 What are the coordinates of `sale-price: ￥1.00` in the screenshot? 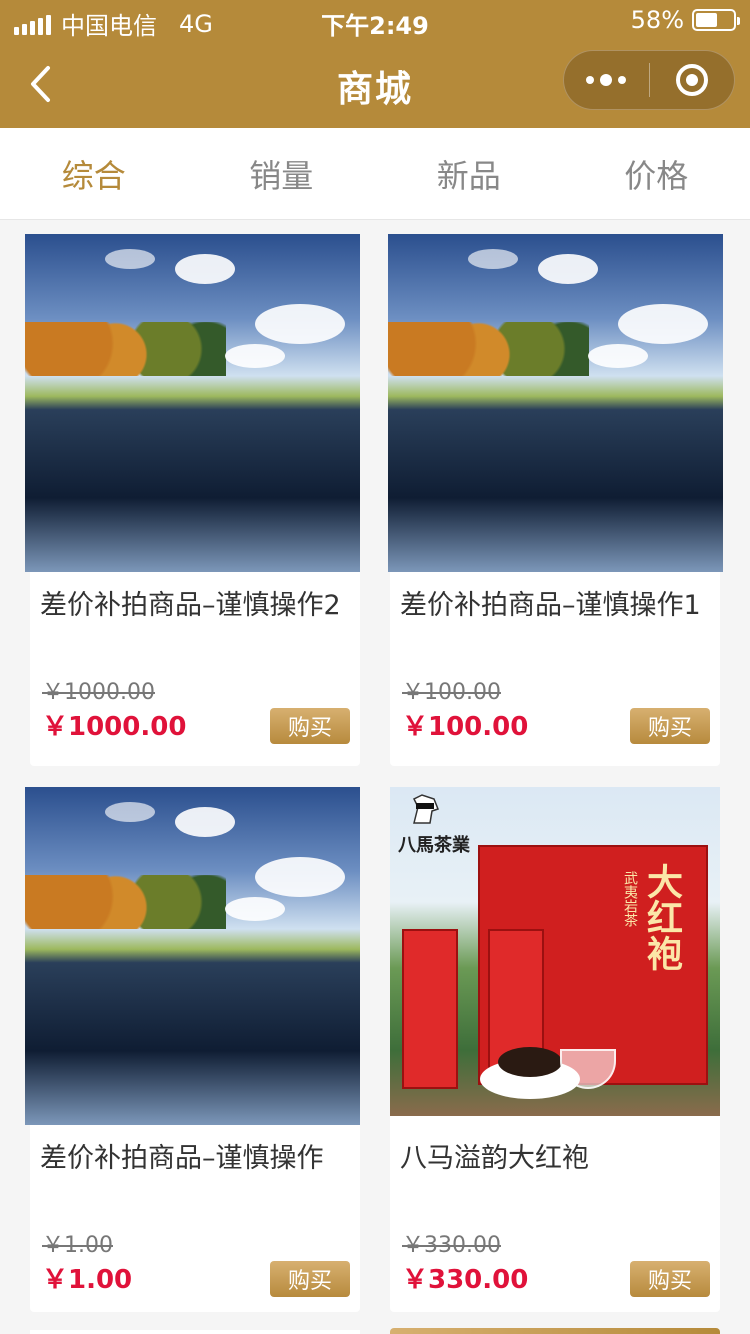 It's located at (87, 1280).